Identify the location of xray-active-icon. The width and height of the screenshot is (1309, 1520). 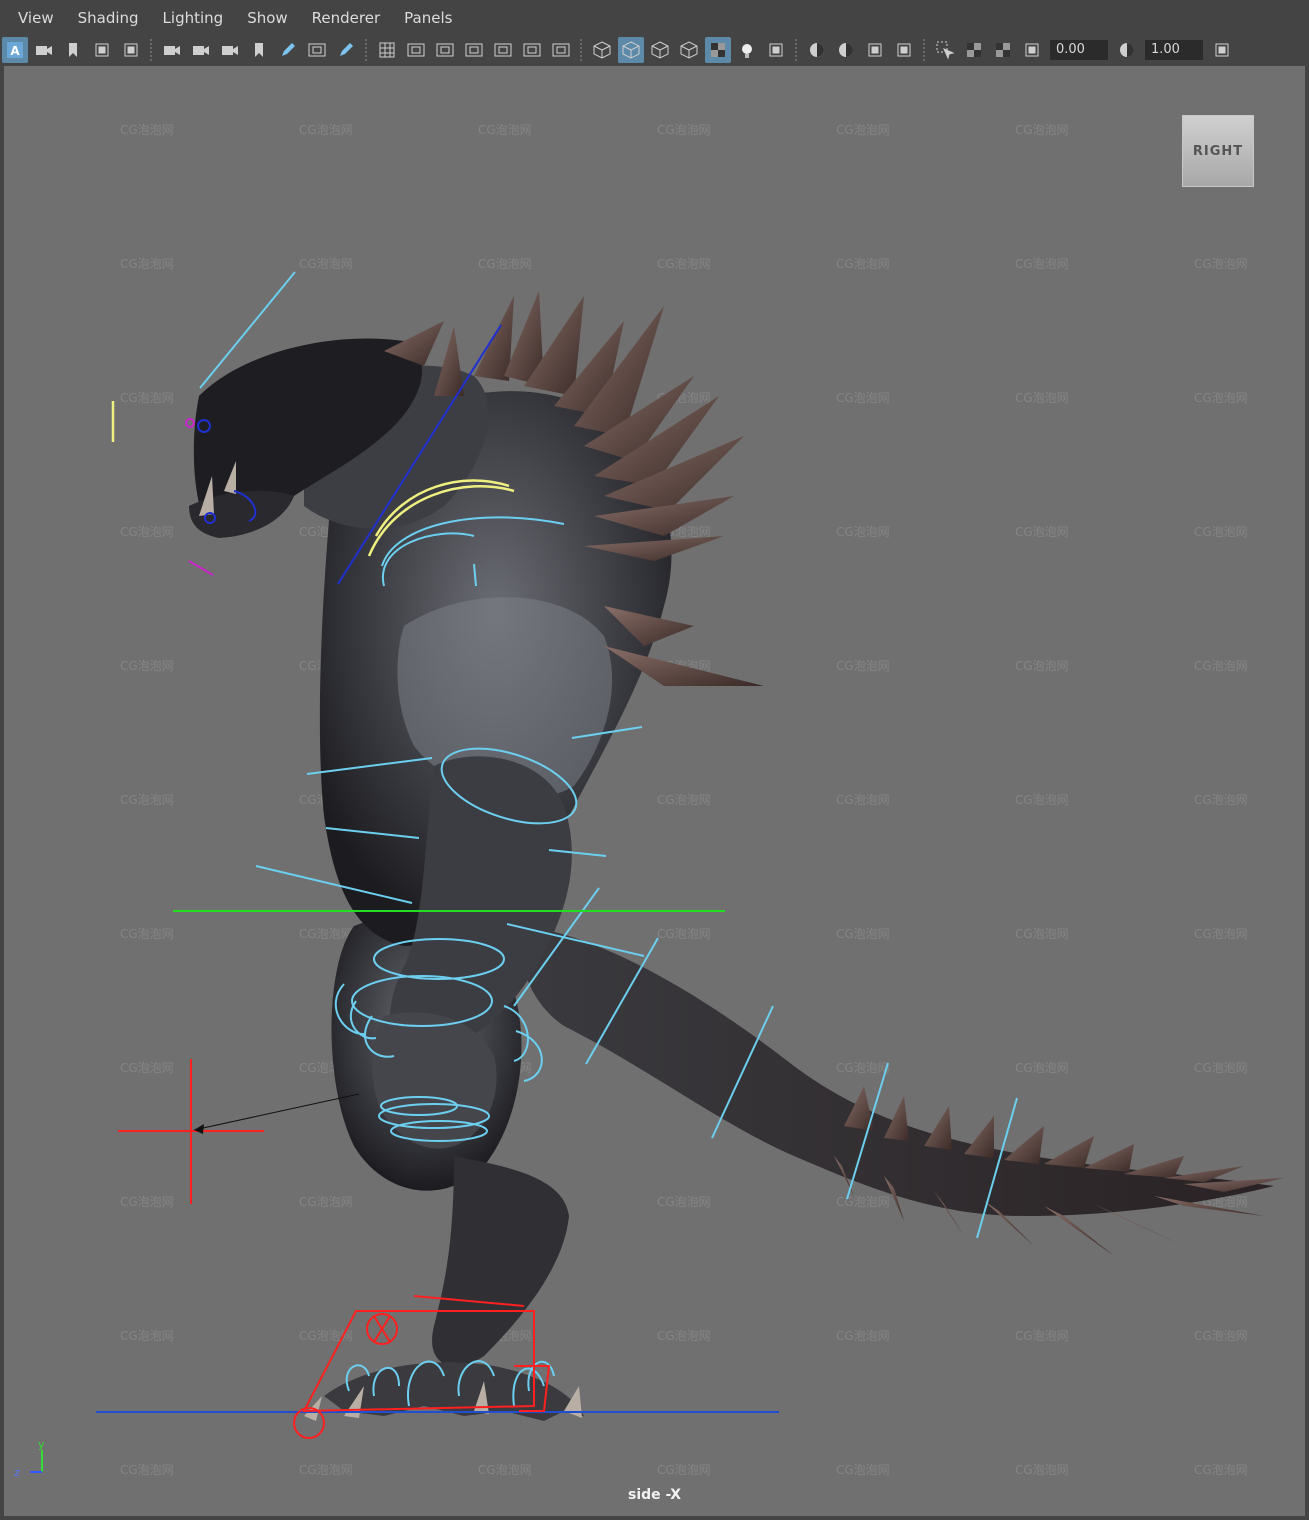
(1002, 50).